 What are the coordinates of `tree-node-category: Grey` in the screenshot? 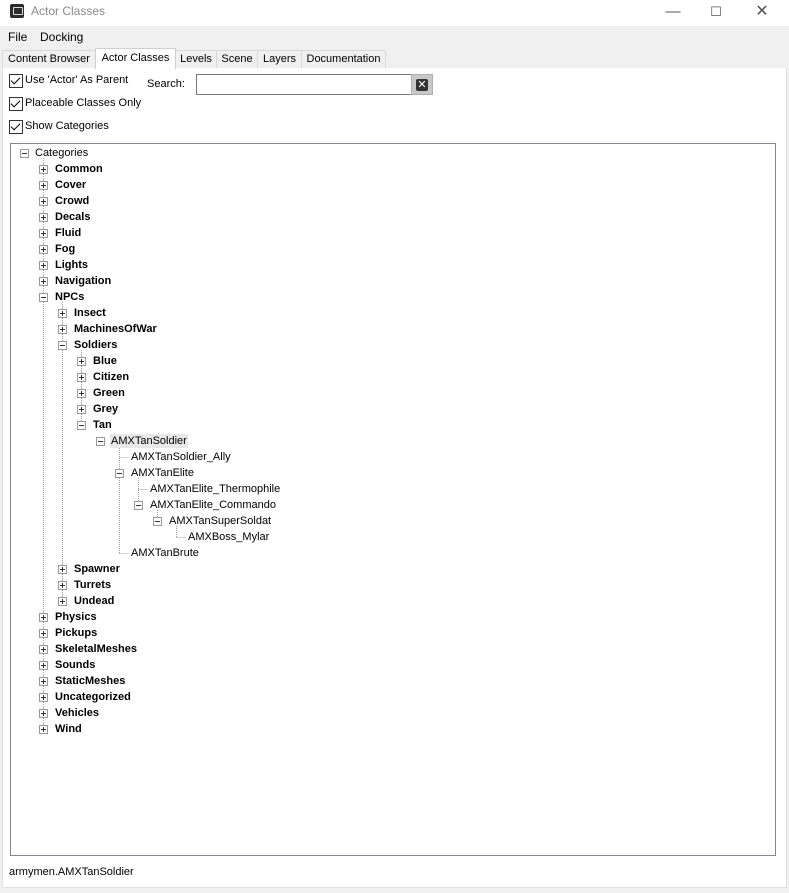 It's located at (105, 409).